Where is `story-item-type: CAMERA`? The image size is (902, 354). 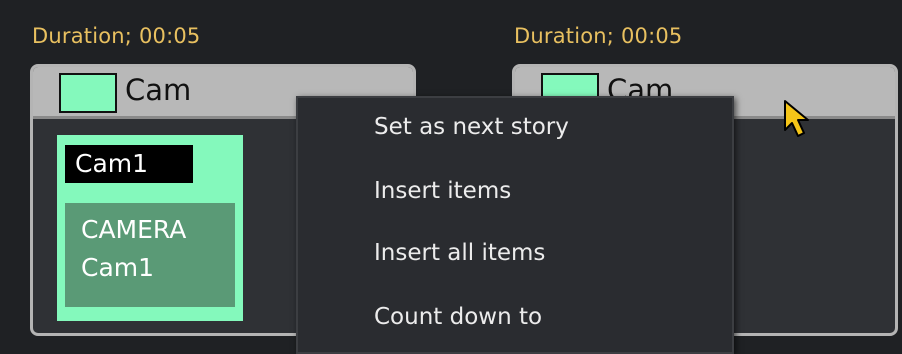
story-item-type: CAMERA is located at coordinates (134, 229).